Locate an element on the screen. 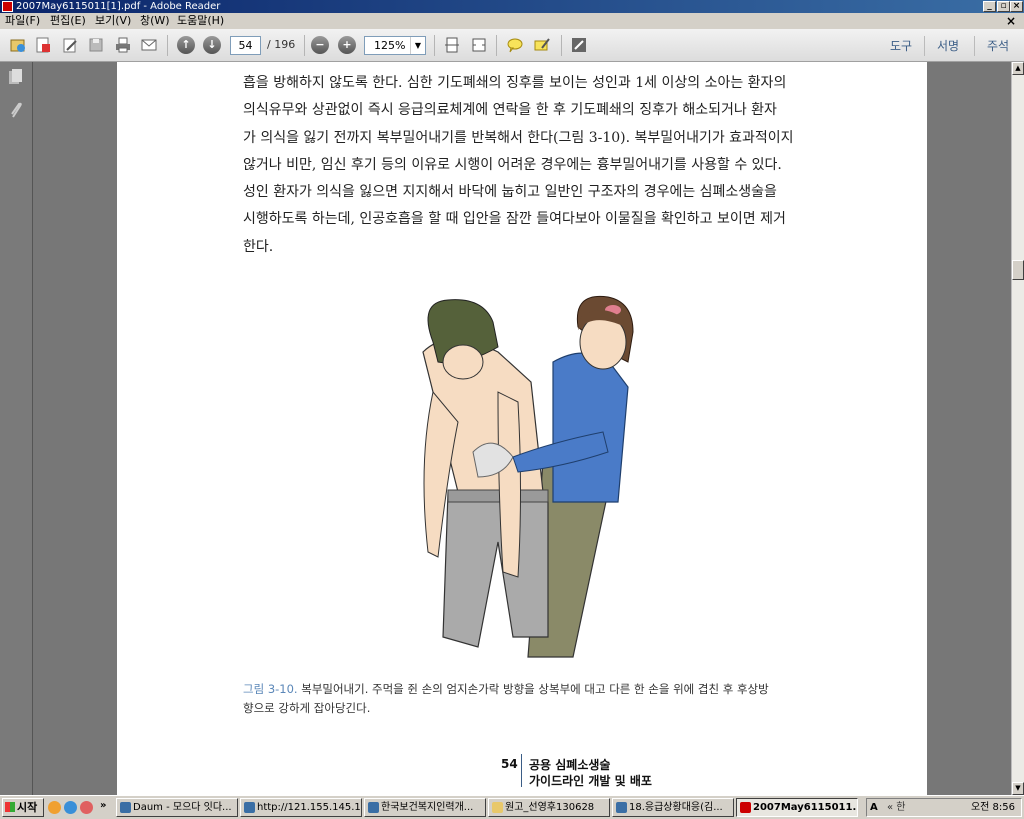  ime-indicator: A is located at coordinates (874, 807).